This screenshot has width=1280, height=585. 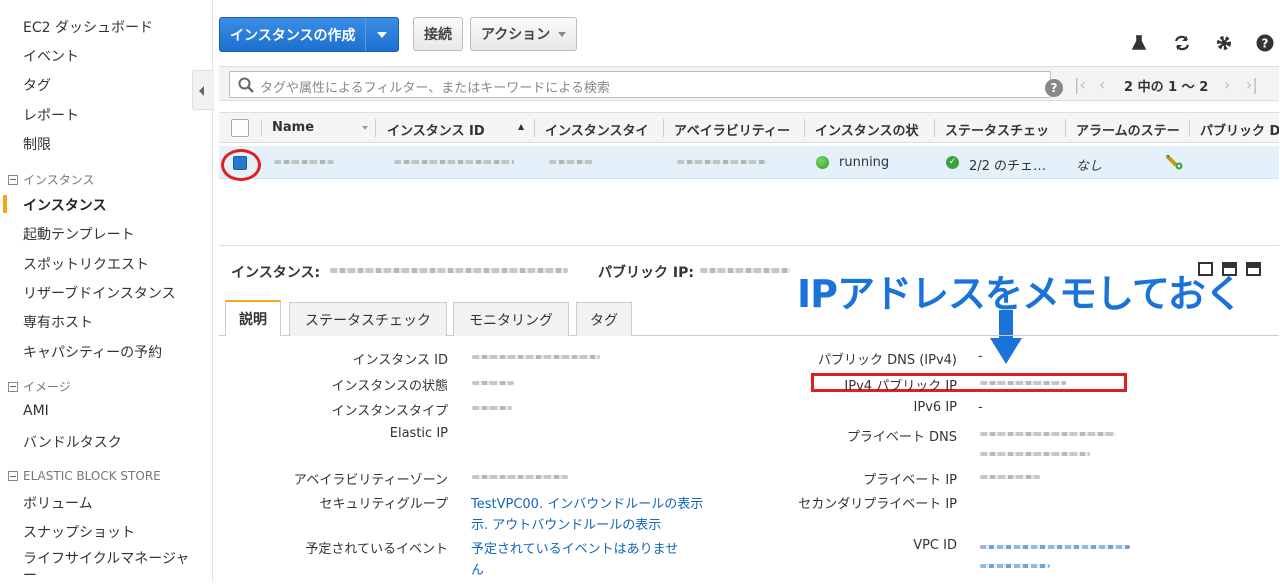 What do you see at coordinates (574, 547) in the screenshot?
I see `scheduled-events-link: 予定されているイベントはありませ` at bounding box center [574, 547].